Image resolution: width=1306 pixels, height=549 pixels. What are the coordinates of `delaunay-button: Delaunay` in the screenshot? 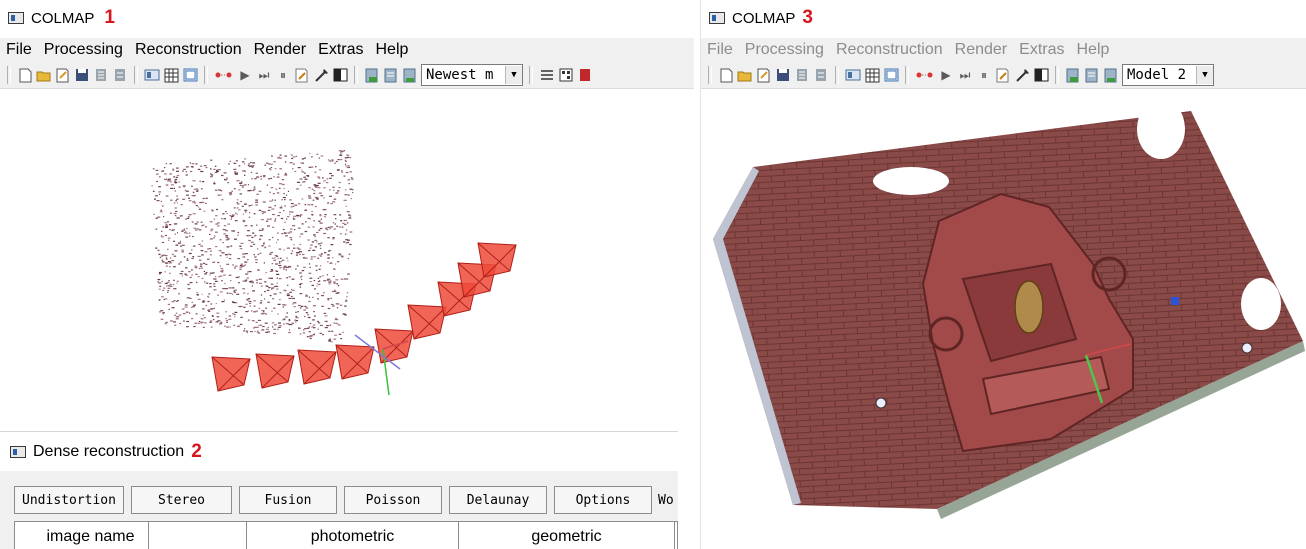 It's located at (498, 500).